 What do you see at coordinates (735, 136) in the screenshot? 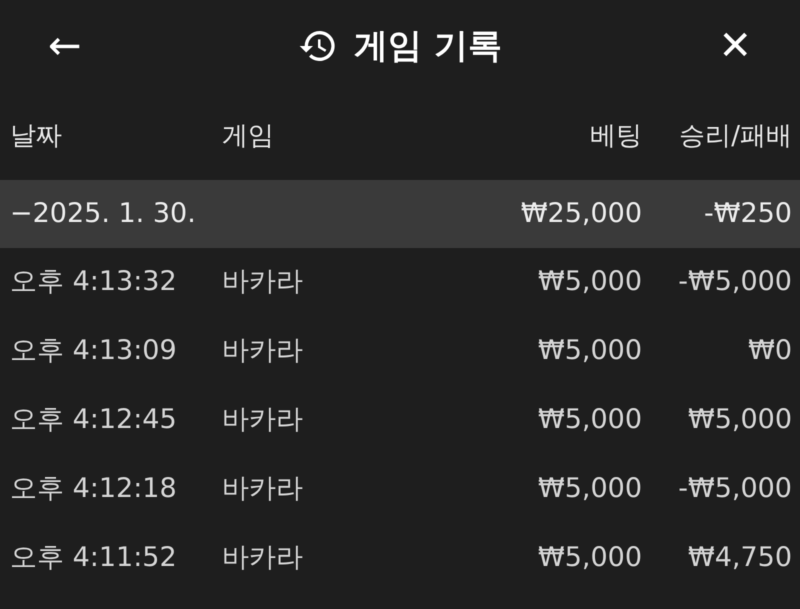
I see `column-header: 승리/패배` at bounding box center [735, 136].